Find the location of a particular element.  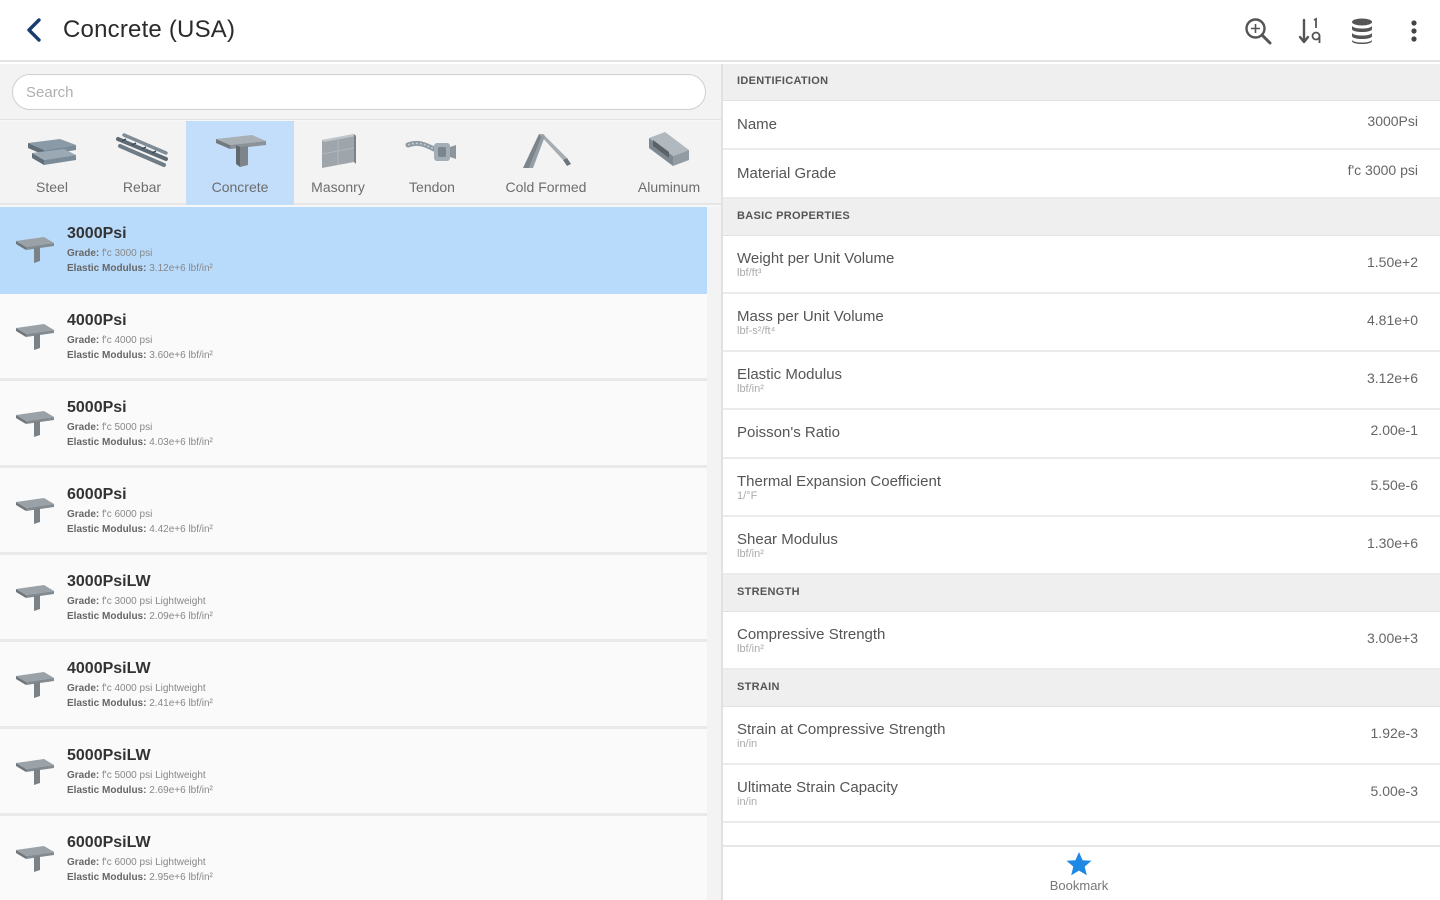

prop-label: Ultimate Strain Capacity is located at coordinates (817, 787).